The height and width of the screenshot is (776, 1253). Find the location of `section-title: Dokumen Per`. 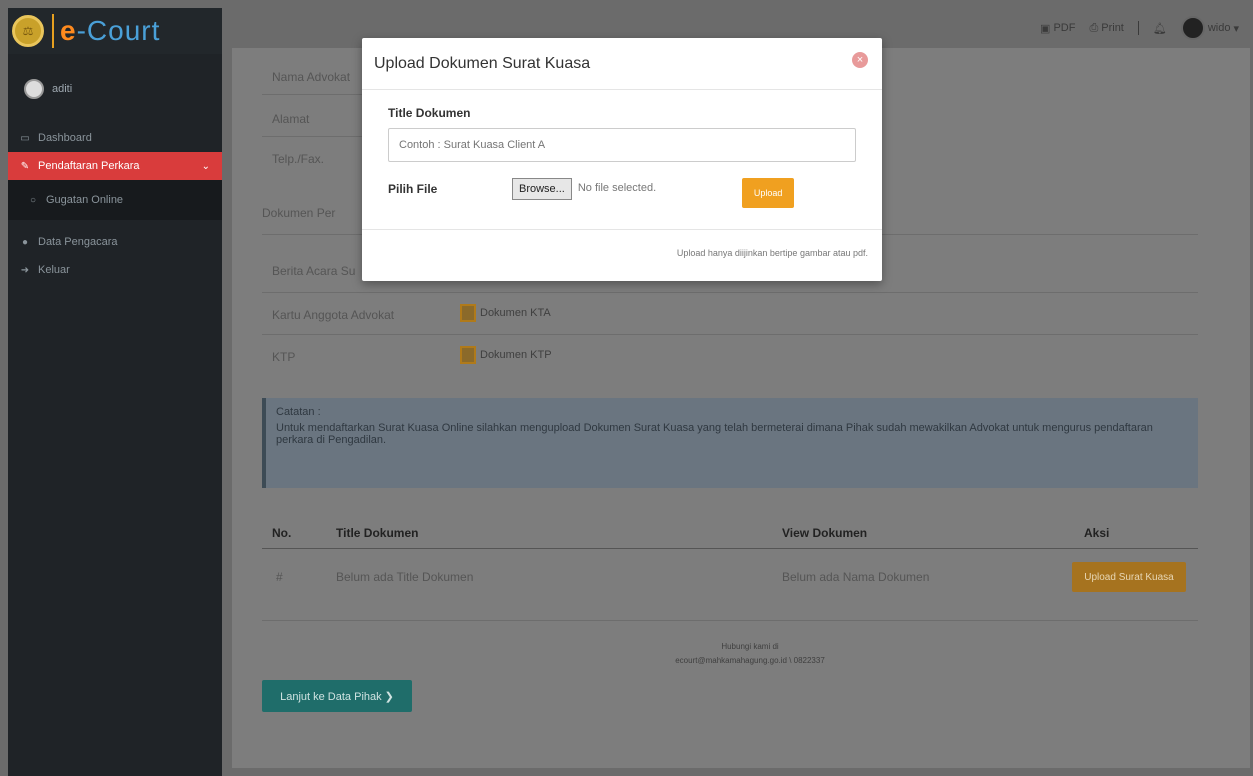

section-title: Dokumen Per is located at coordinates (299, 213).